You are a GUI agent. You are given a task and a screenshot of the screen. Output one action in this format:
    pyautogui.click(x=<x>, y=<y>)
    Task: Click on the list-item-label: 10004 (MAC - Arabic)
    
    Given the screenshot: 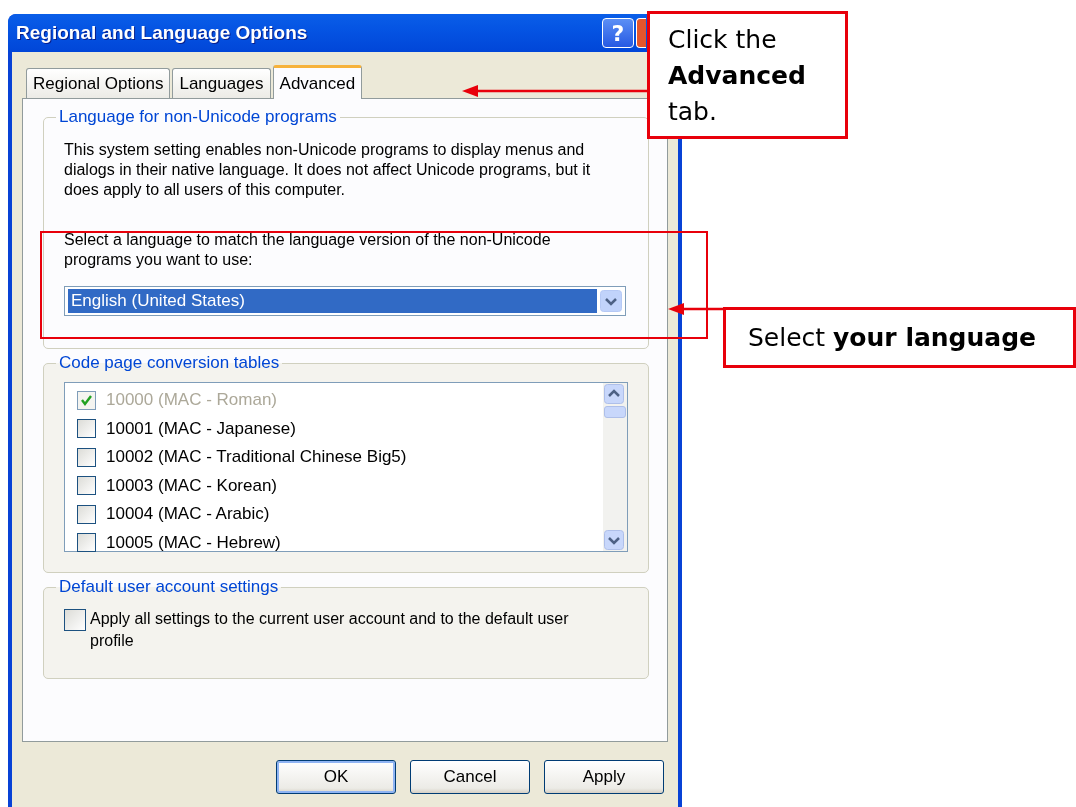 What is the action you would take?
    pyautogui.click(x=188, y=514)
    